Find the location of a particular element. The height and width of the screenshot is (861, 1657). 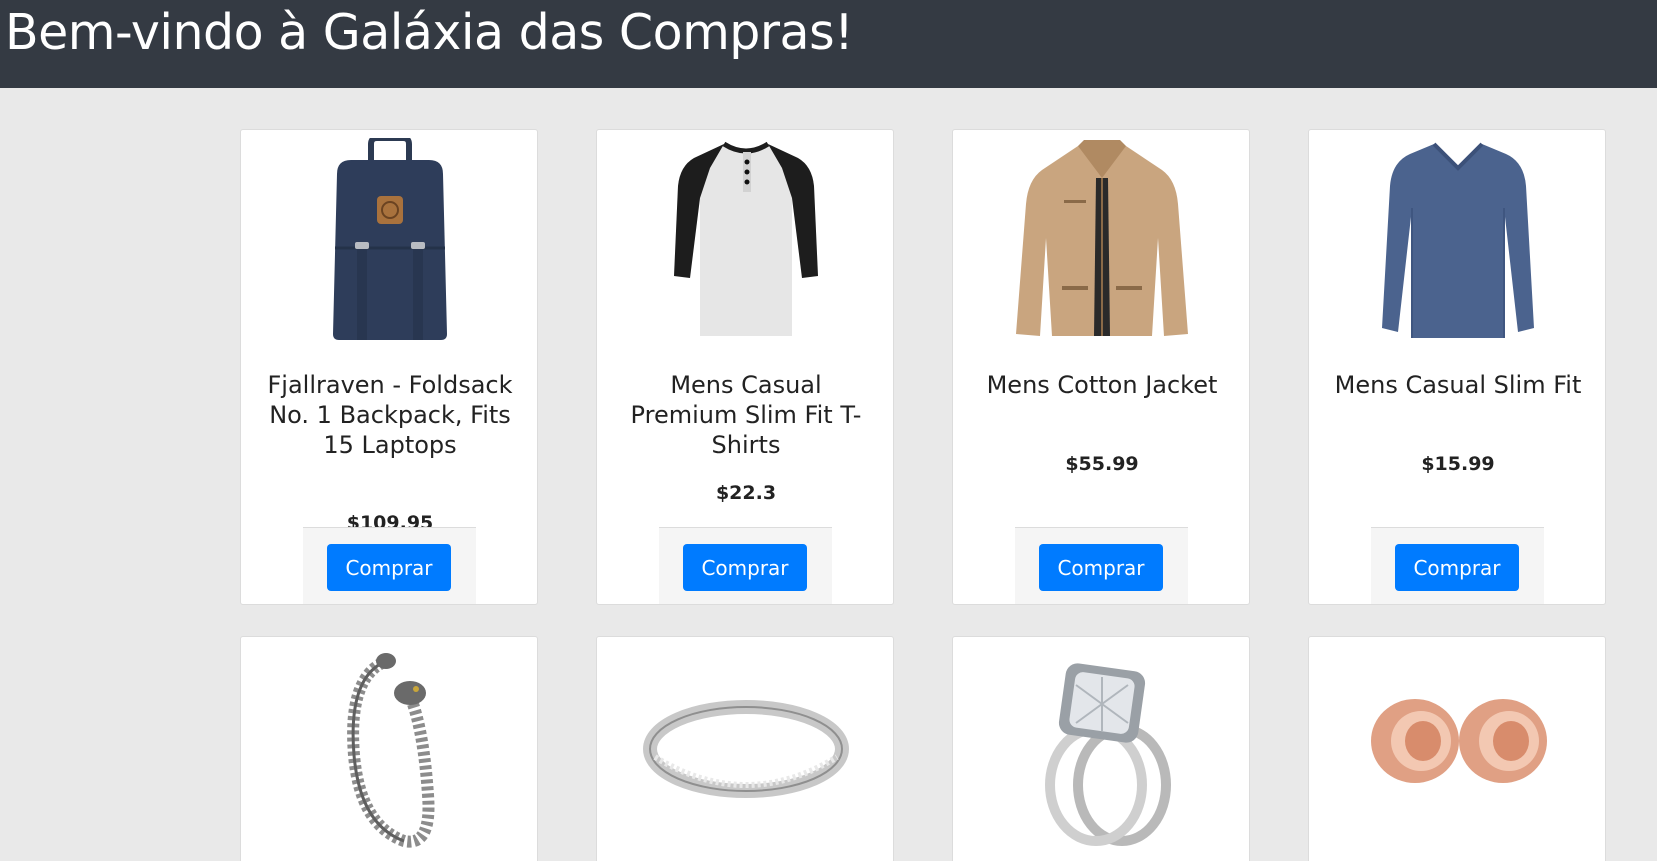

diamond-ring-image is located at coordinates (1101, 747).